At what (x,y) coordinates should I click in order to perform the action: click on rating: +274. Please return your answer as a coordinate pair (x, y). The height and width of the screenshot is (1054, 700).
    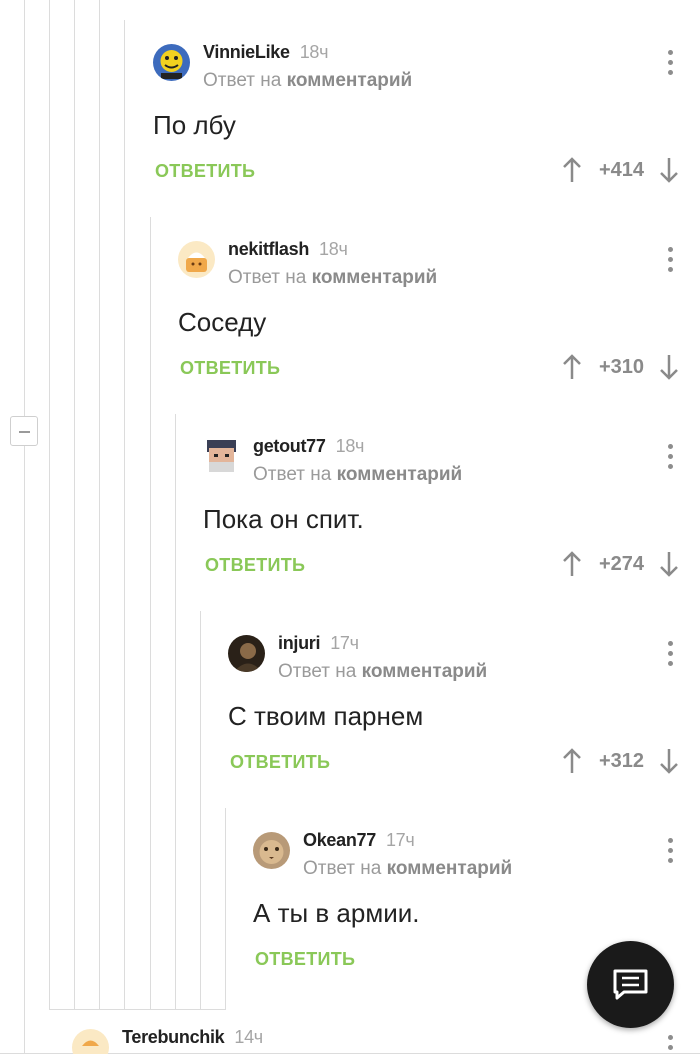
    Looking at the image, I should click on (621, 563).